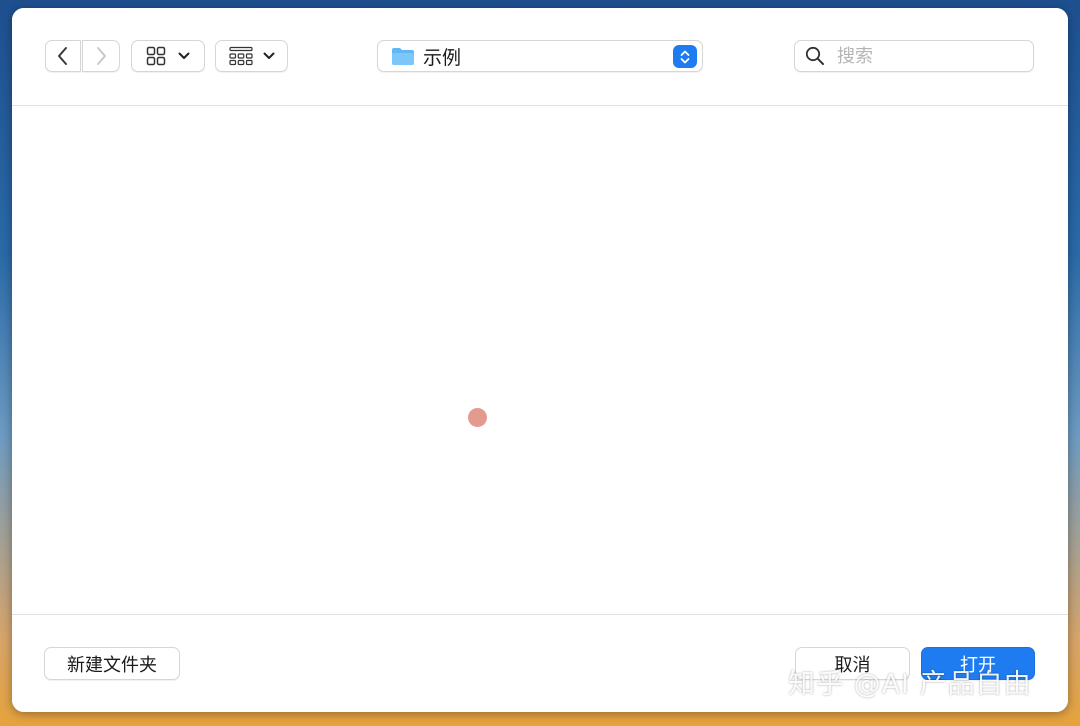 The width and height of the screenshot is (1080, 726). I want to click on forward-button, so click(101, 56).